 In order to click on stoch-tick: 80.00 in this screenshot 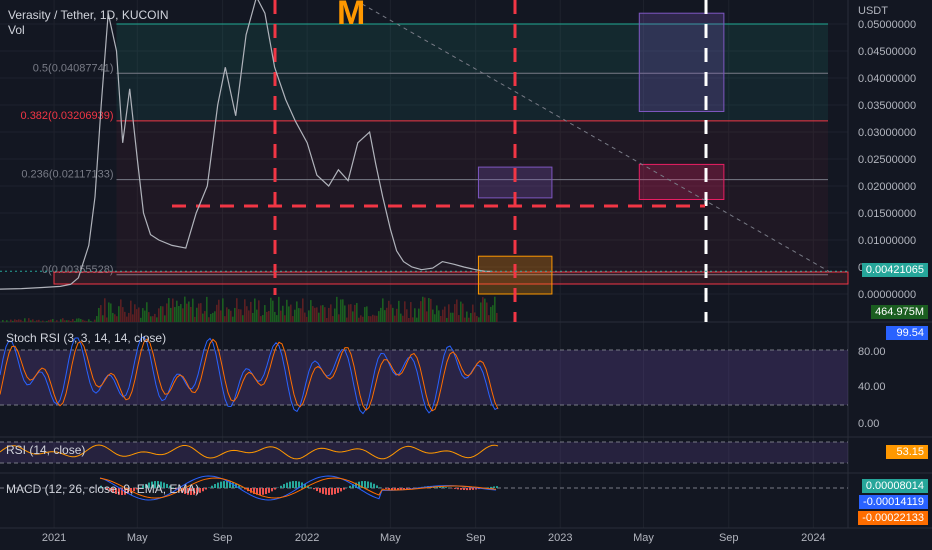, I will do `click(872, 352)`.